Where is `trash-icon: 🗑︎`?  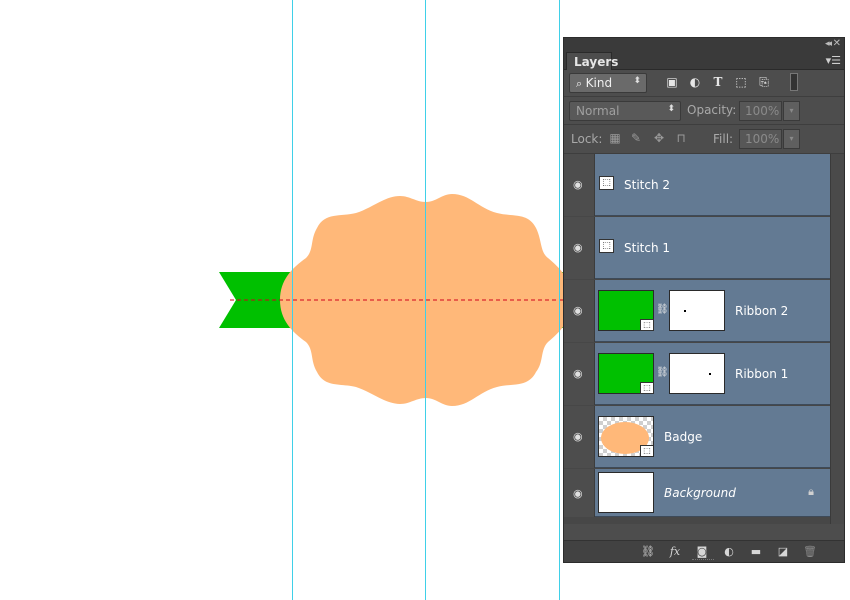 trash-icon: 🗑︎ is located at coordinates (810, 552).